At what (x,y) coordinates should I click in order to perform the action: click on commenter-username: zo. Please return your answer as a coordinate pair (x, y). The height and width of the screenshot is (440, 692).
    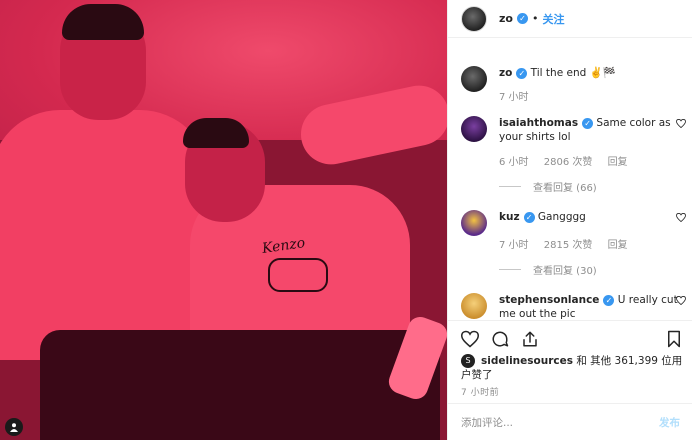
    Looking at the image, I should click on (505, 73).